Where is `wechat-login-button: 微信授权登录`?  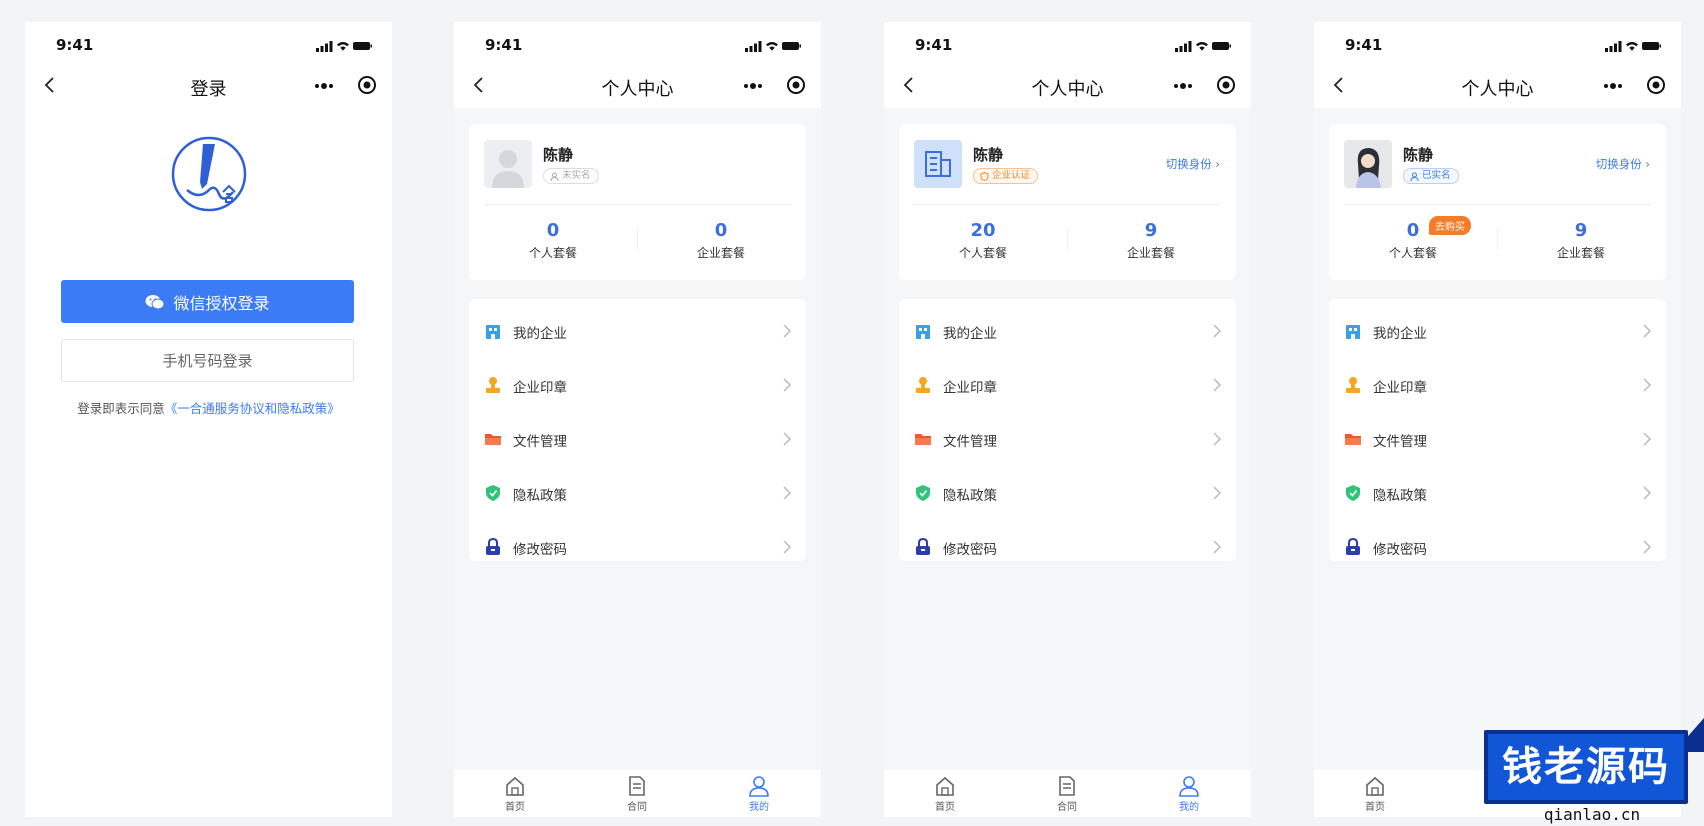
wechat-login-button: 微信授权登录 is located at coordinates (207, 301).